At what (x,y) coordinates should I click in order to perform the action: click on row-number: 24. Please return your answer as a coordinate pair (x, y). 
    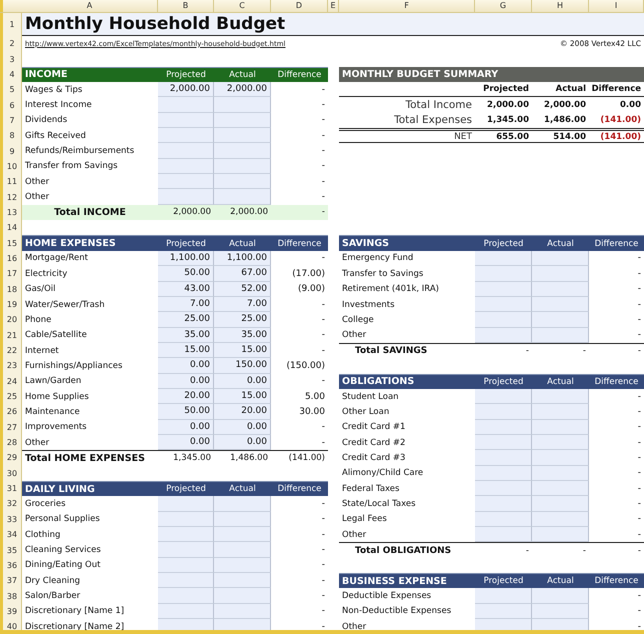
    Looking at the image, I should click on (11, 381).